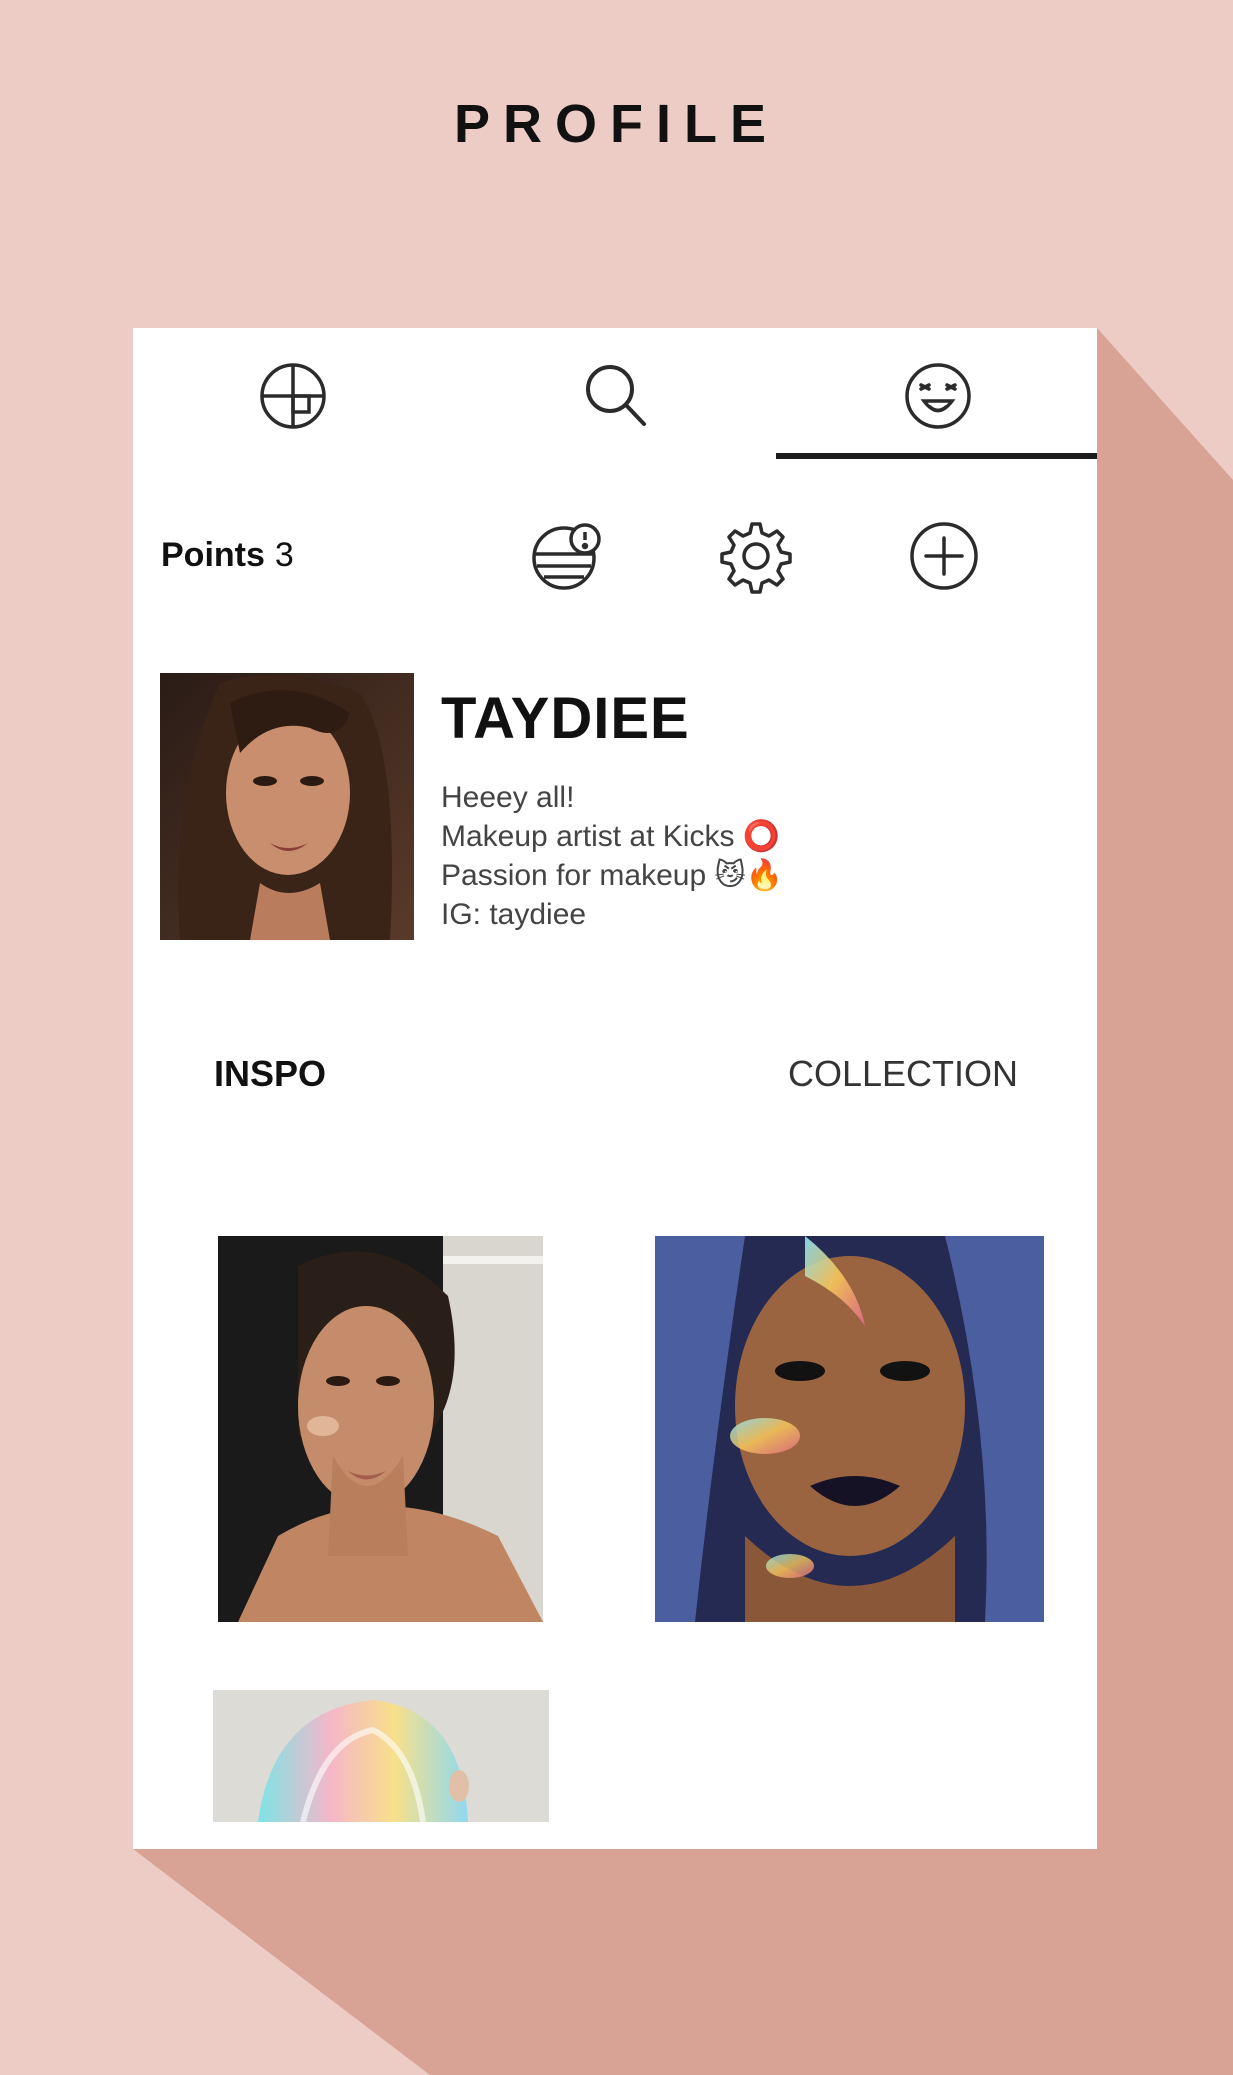 The width and height of the screenshot is (1233, 2075). I want to click on bio-line: IG: taydiee, so click(514, 914).